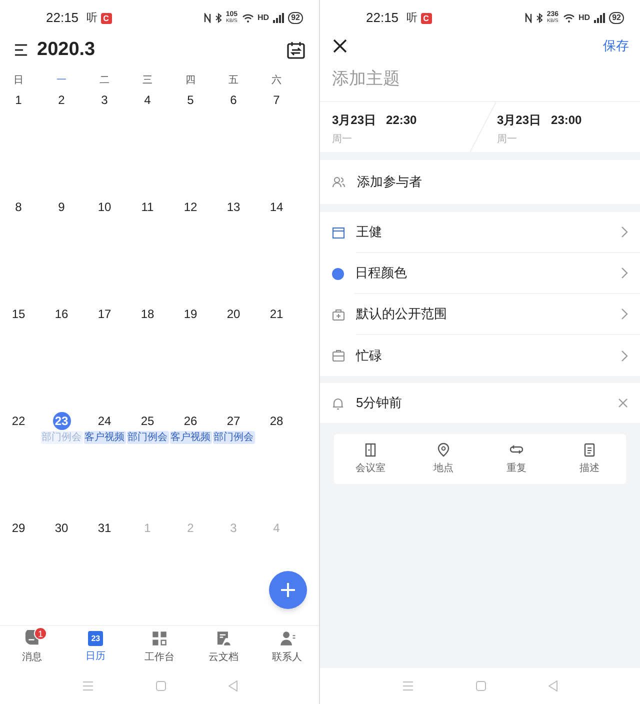  I want to click on add-button, so click(288, 590).